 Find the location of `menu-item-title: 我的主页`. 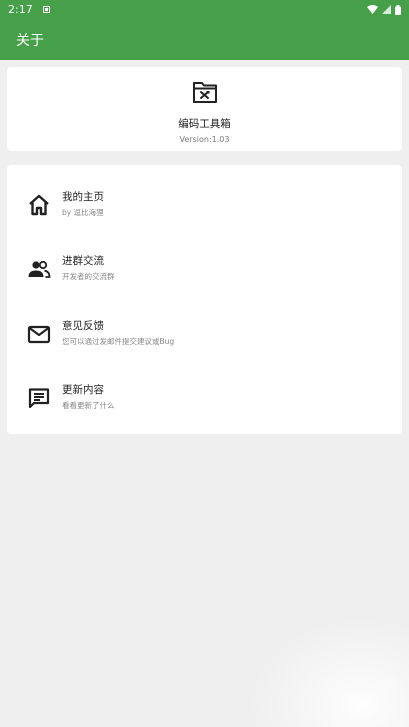

menu-item-title: 我的主页 is located at coordinates (83, 197).